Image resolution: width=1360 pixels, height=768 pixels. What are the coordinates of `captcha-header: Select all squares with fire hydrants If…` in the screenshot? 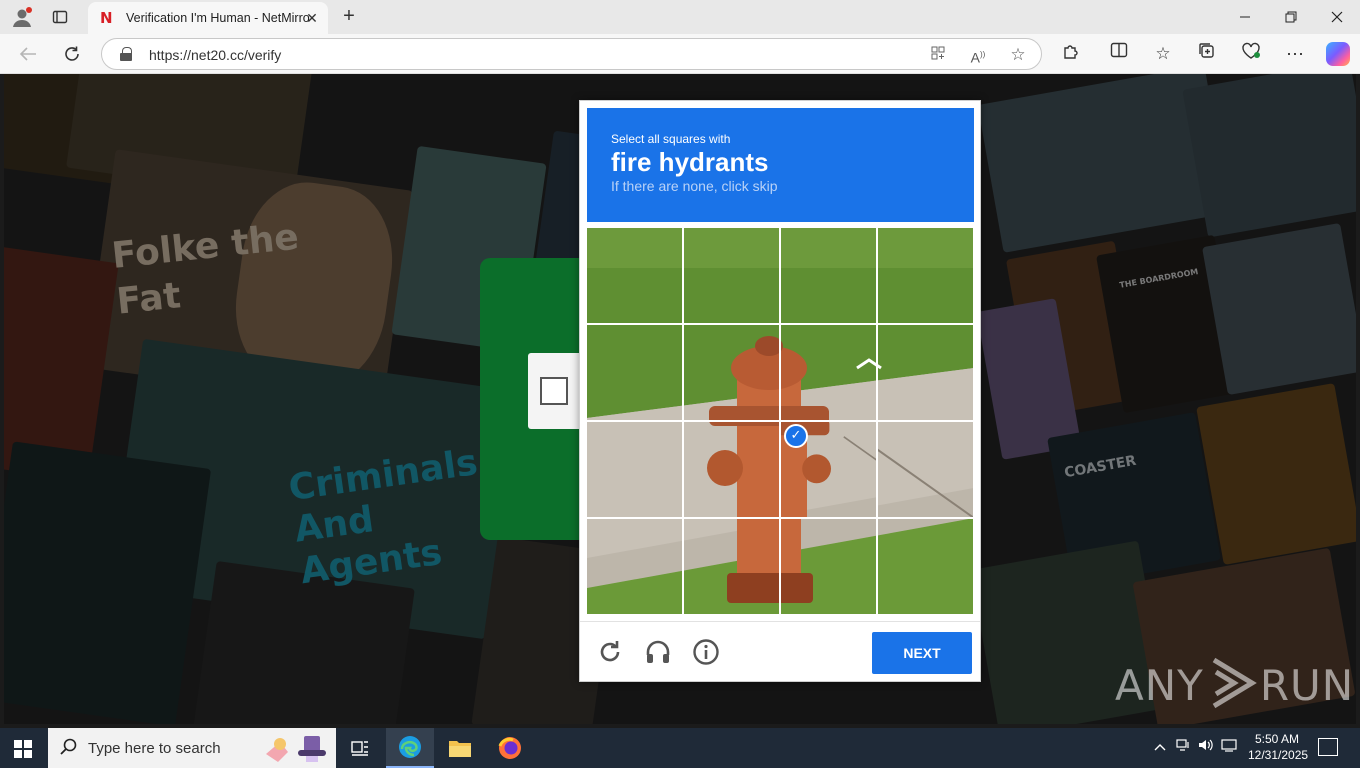 It's located at (780, 165).